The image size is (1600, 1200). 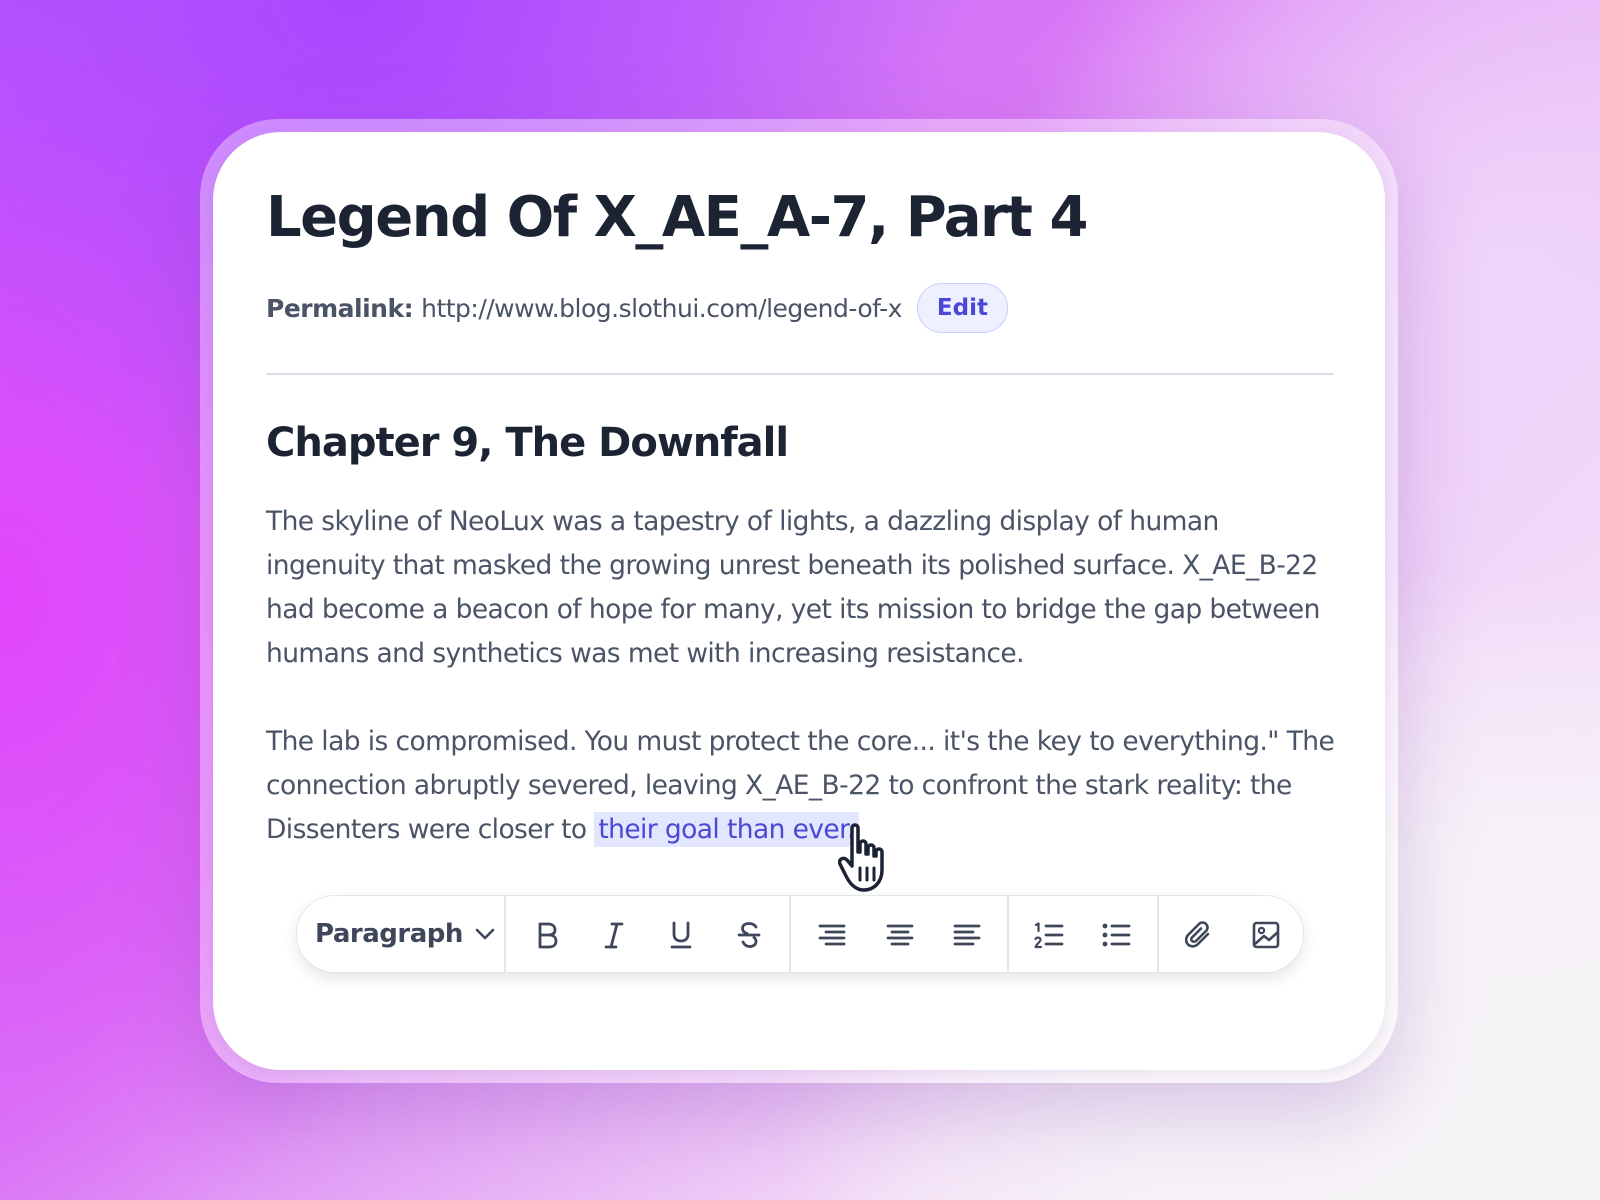 I want to click on underline-icon, so click(x=681, y=935).